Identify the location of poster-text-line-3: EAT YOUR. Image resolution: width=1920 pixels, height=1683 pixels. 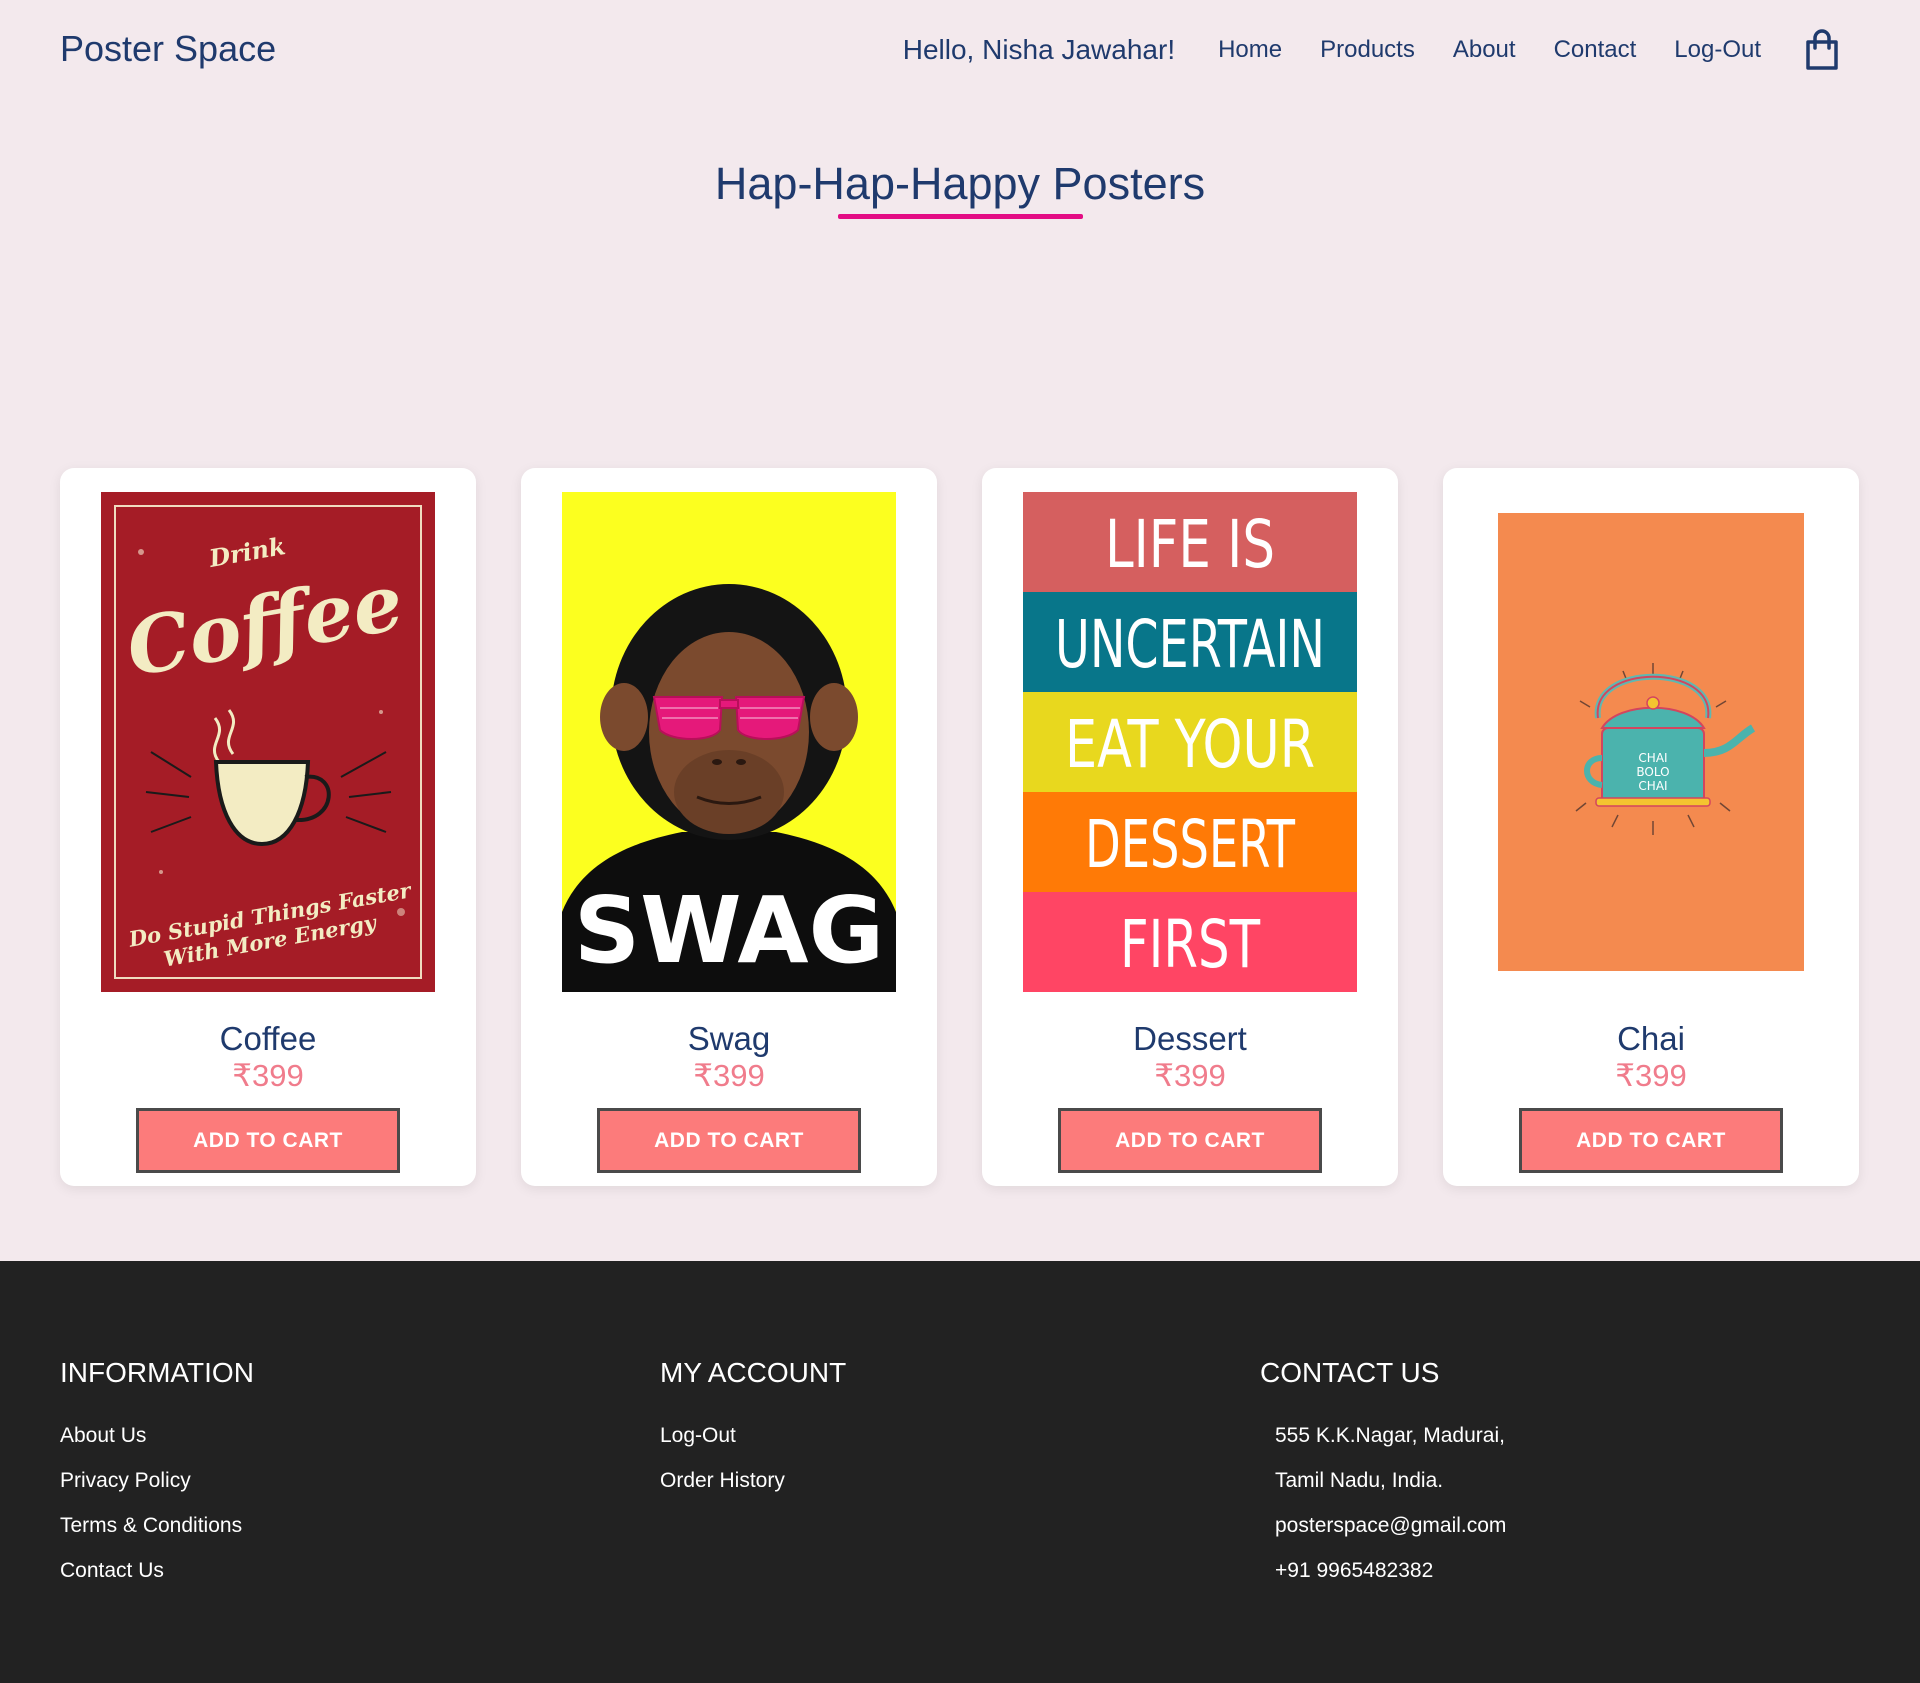
(1190, 744).